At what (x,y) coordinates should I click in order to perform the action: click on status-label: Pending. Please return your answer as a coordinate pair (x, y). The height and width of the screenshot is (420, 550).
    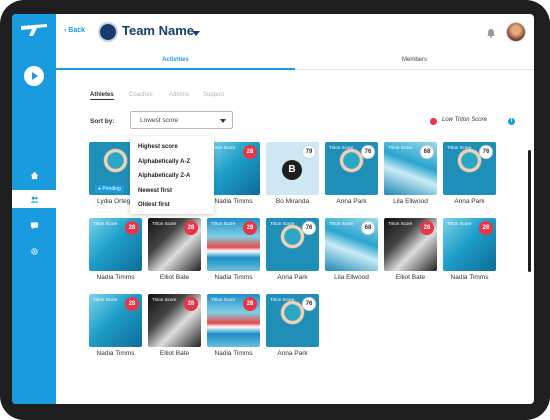
    Looking at the image, I should click on (111, 189).